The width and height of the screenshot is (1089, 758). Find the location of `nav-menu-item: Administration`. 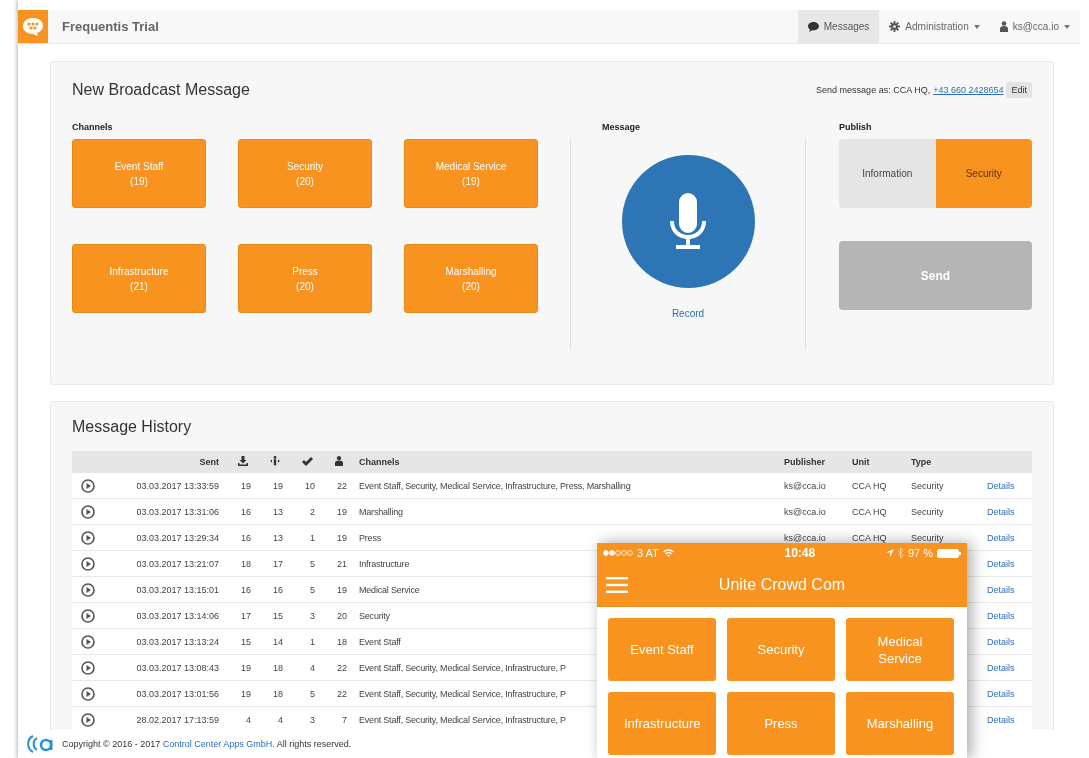

nav-menu-item: Administration is located at coordinates (934, 26).